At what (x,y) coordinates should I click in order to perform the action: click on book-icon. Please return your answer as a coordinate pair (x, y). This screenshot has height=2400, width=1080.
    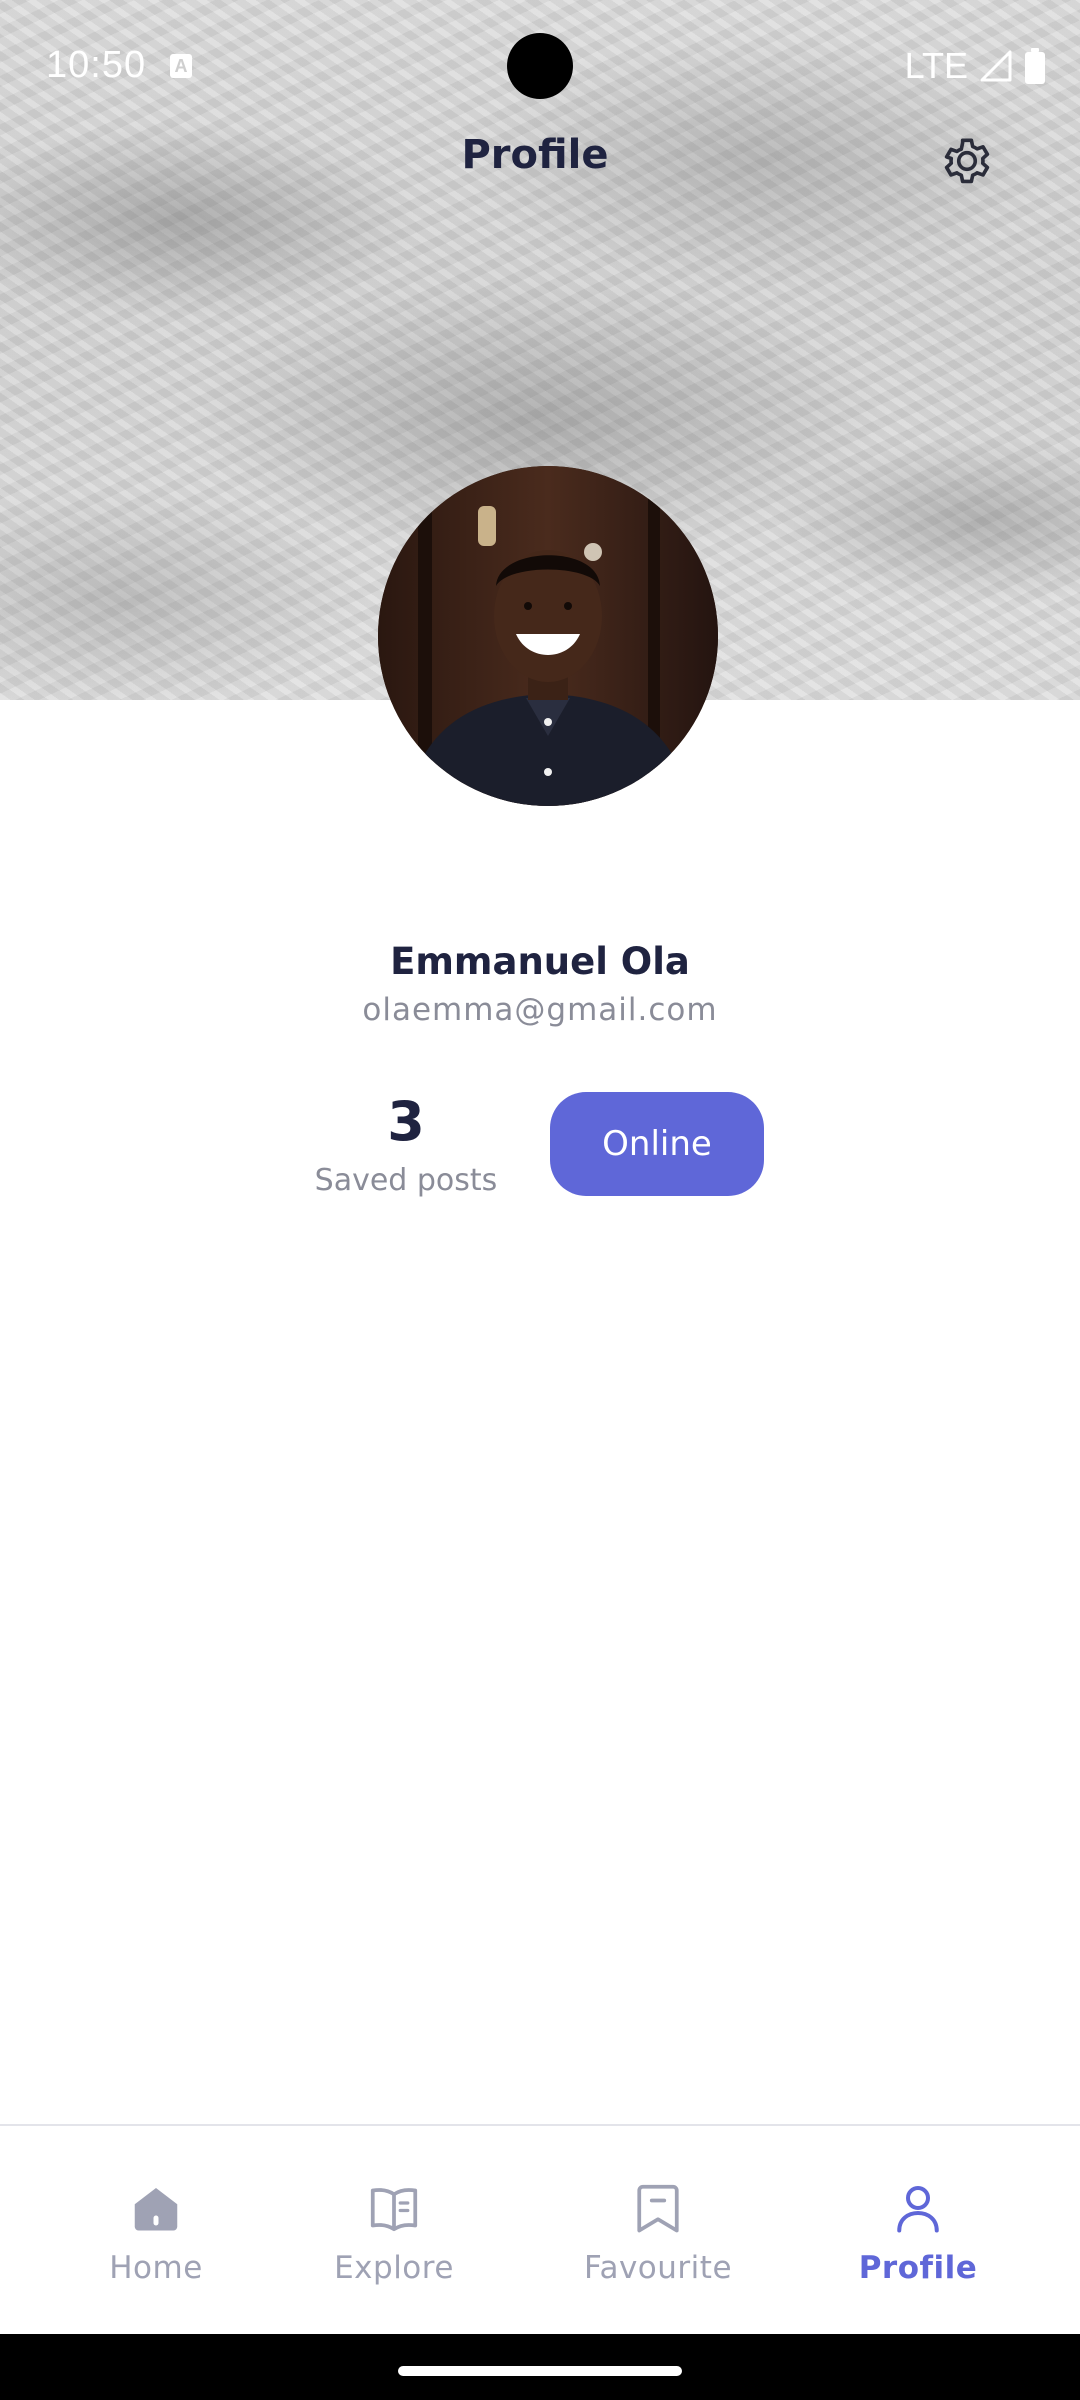
    Looking at the image, I should click on (394, 2210).